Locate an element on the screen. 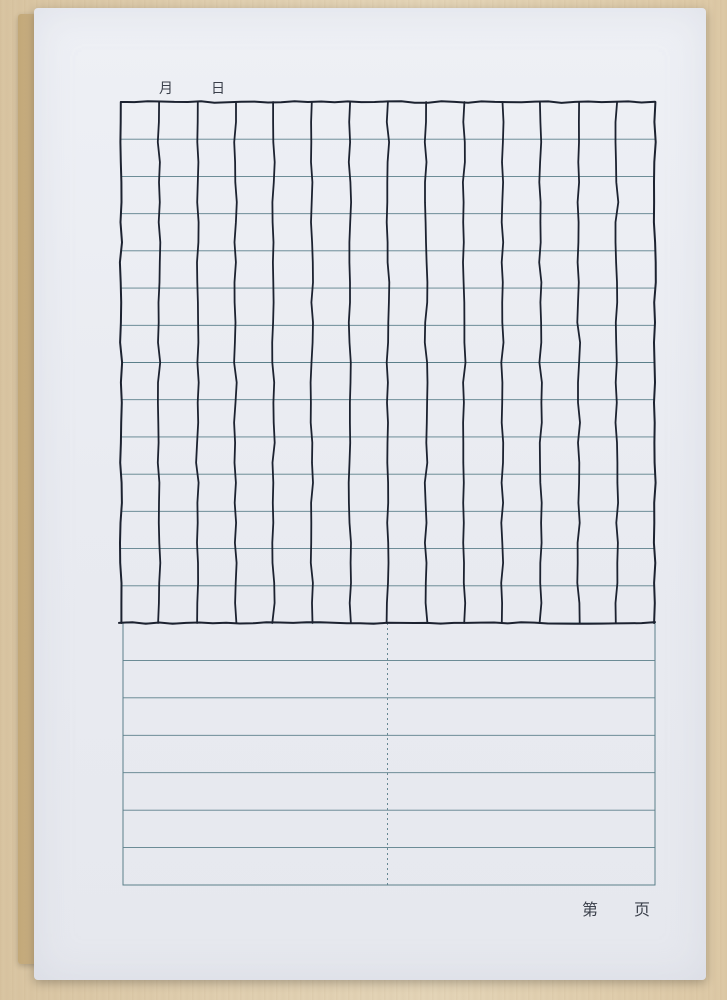 The width and height of the screenshot is (727, 1000). hand-grid-right-border is located at coordinates (654, 362).